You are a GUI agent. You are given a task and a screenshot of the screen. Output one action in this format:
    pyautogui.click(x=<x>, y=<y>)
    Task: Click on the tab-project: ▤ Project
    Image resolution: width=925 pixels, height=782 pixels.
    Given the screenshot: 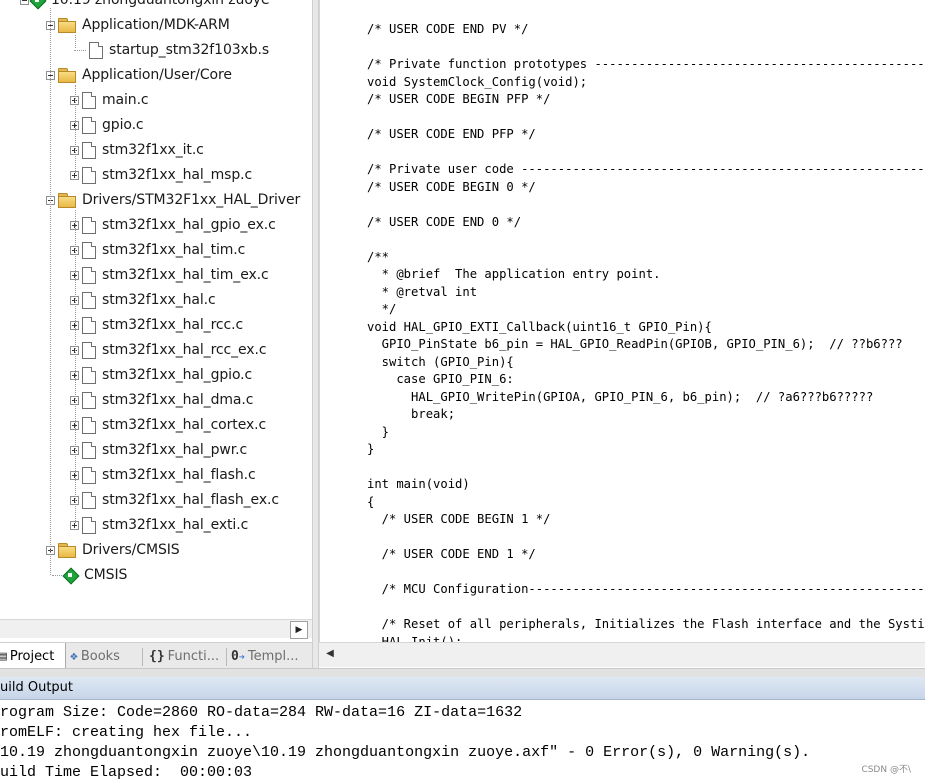 What is the action you would take?
    pyautogui.click(x=33, y=657)
    